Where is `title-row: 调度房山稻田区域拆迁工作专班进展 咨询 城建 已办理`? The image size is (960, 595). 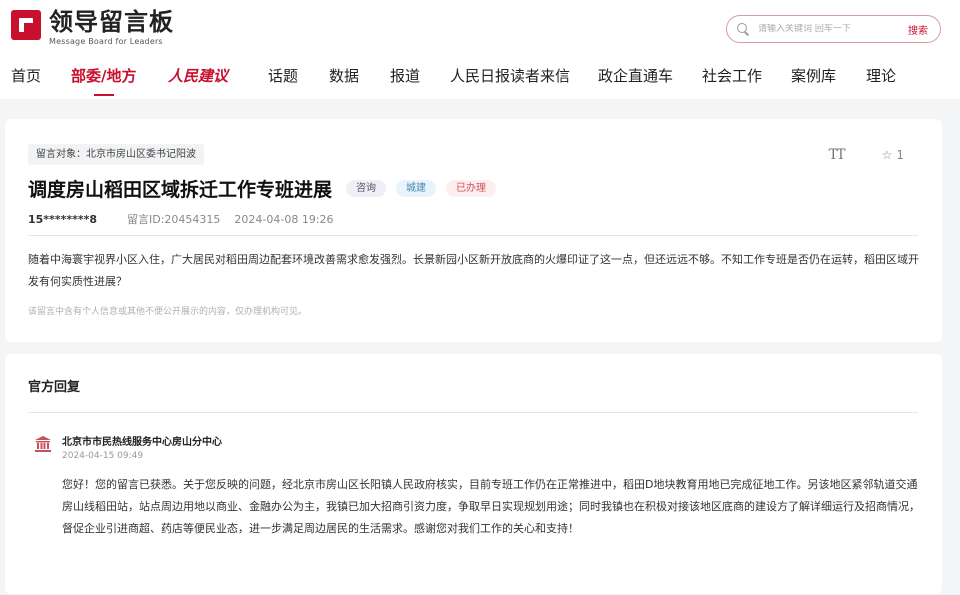
title-row: 调度房山稻田区域拆迁工作专班进展 咨询 城建 已办理 is located at coordinates (262, 188).